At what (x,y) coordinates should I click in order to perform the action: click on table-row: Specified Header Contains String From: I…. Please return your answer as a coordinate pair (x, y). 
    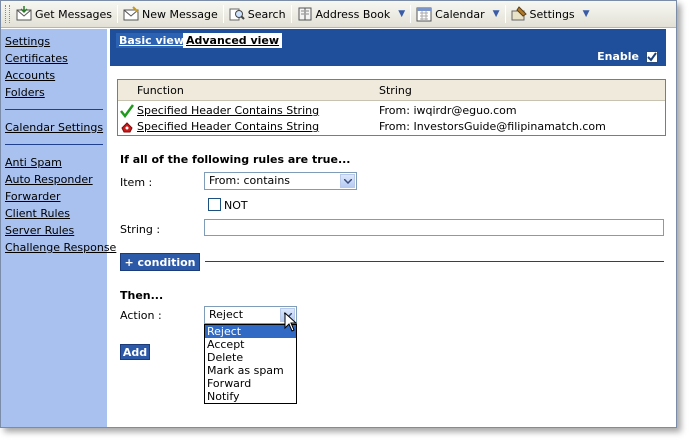
    Looking at the image, I should click on (391, 127).